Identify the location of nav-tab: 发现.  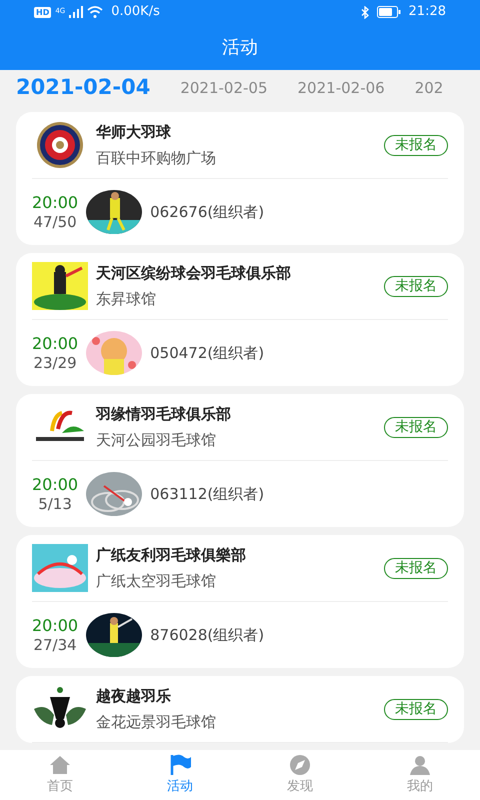
(300, 775).